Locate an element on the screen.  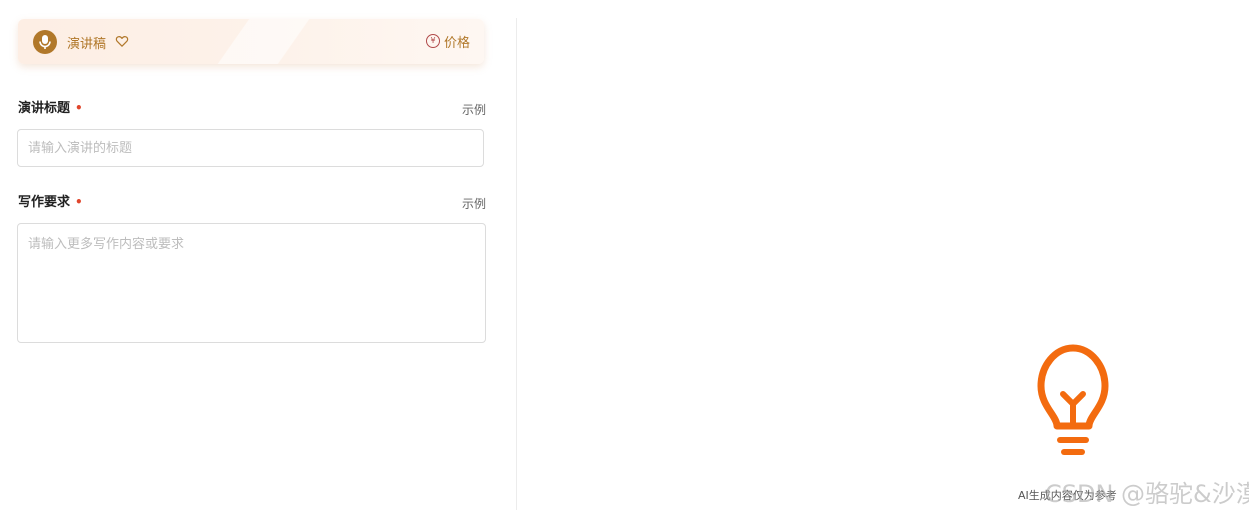
speech-title-input is located at coordinates (250, 148).